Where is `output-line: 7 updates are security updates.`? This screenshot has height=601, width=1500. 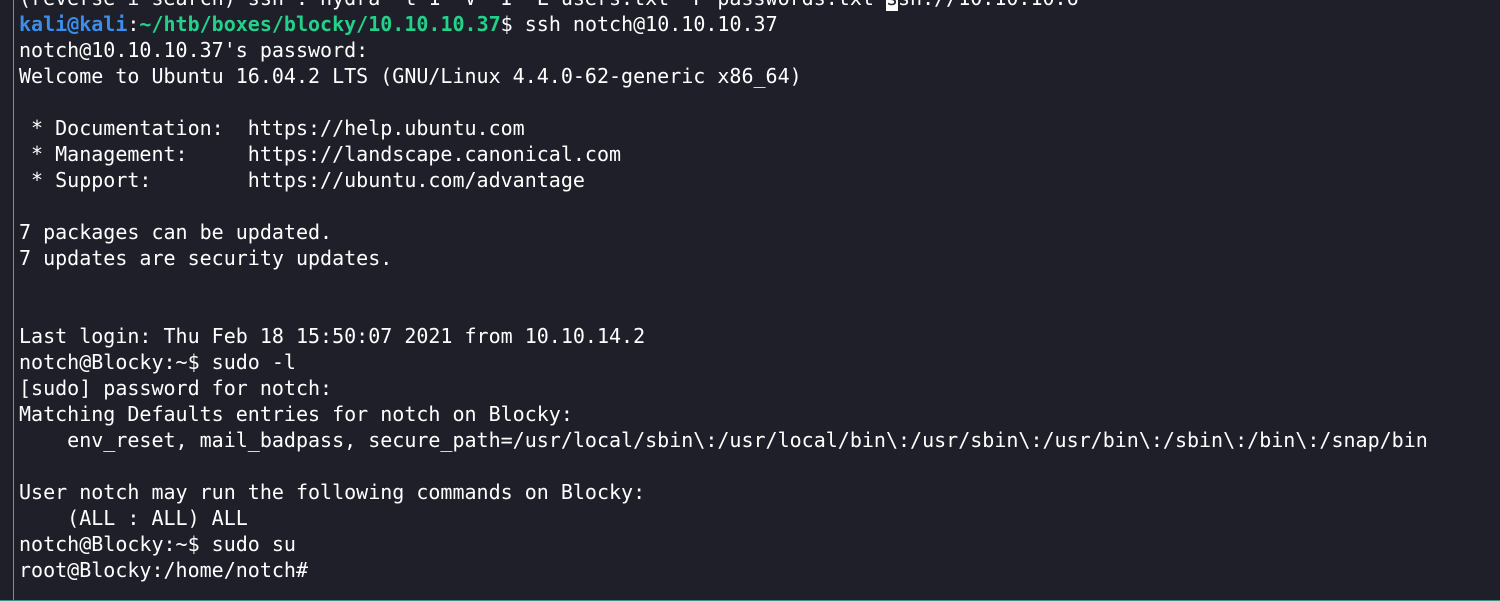
output-line: 7 updates are security updates. is located at coordinates (206, 258).